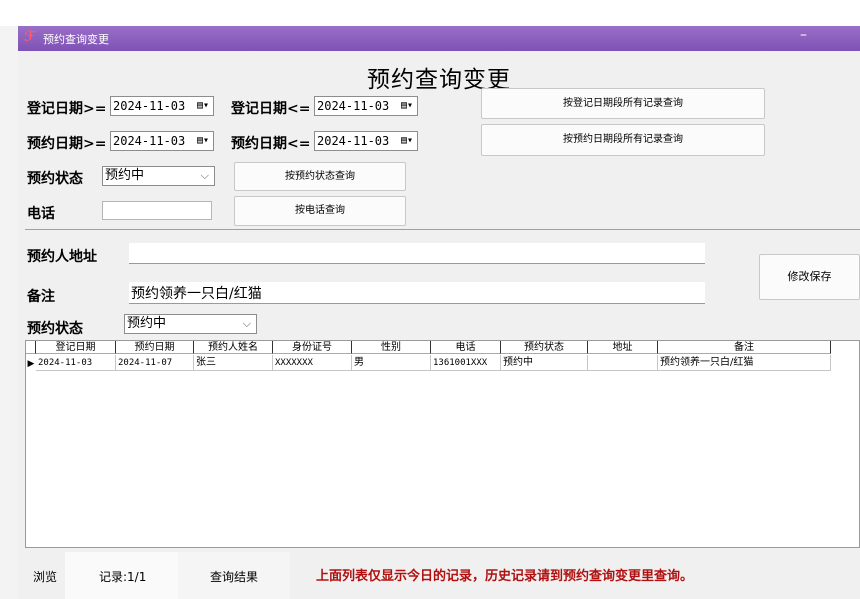 The image size is (860, 599). What do you see at coordinates (312, 363) in the screenshot?
I see `table-cell: XXXXXXX` at bounding box center [312, 363].